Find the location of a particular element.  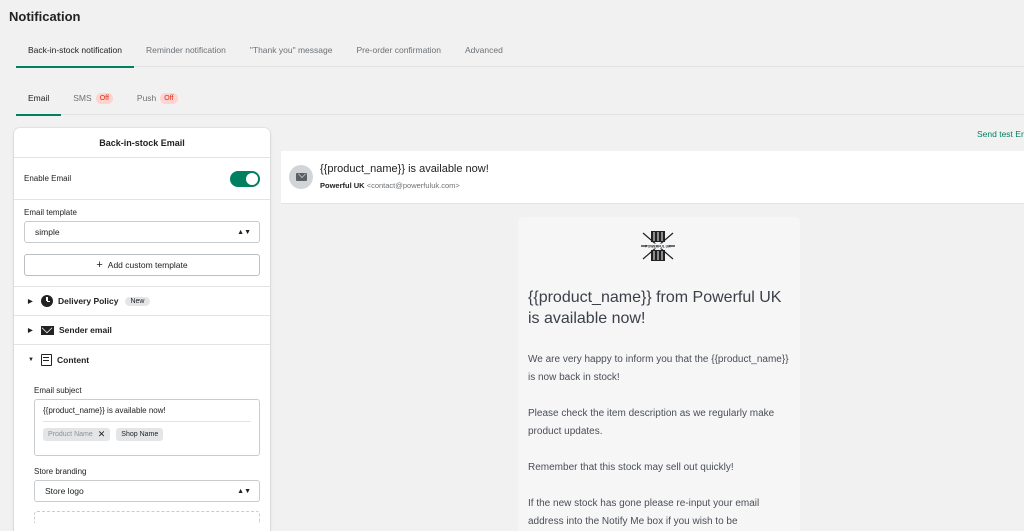

tab-sms: SMS Off is located at coordinates (93, 100).